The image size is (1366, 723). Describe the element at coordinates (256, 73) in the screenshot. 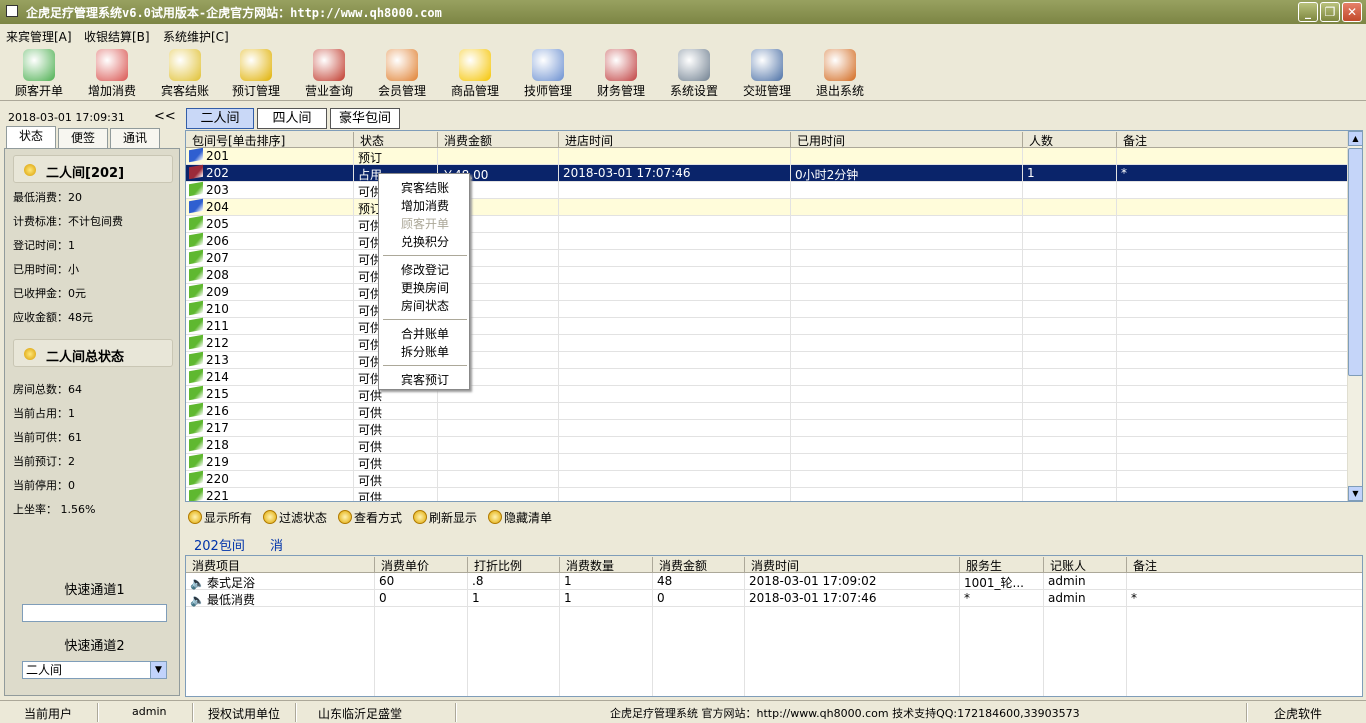

I see `toolbar-button-3: 预订管理` at that location.